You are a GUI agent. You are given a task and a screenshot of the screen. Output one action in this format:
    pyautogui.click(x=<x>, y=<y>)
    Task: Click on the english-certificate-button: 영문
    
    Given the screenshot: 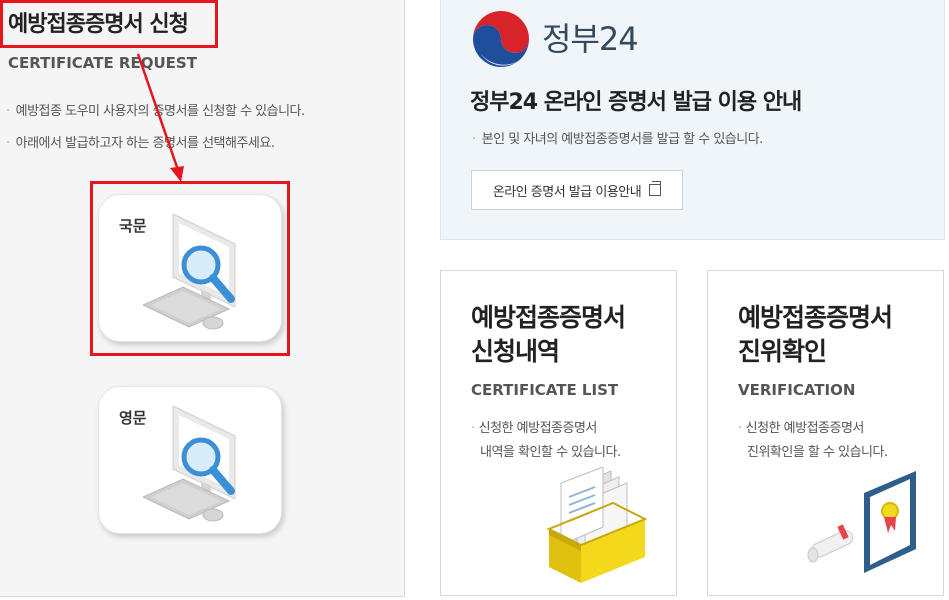 What is the action you would take?
    pyautogui.click(x=190, y=460)
    